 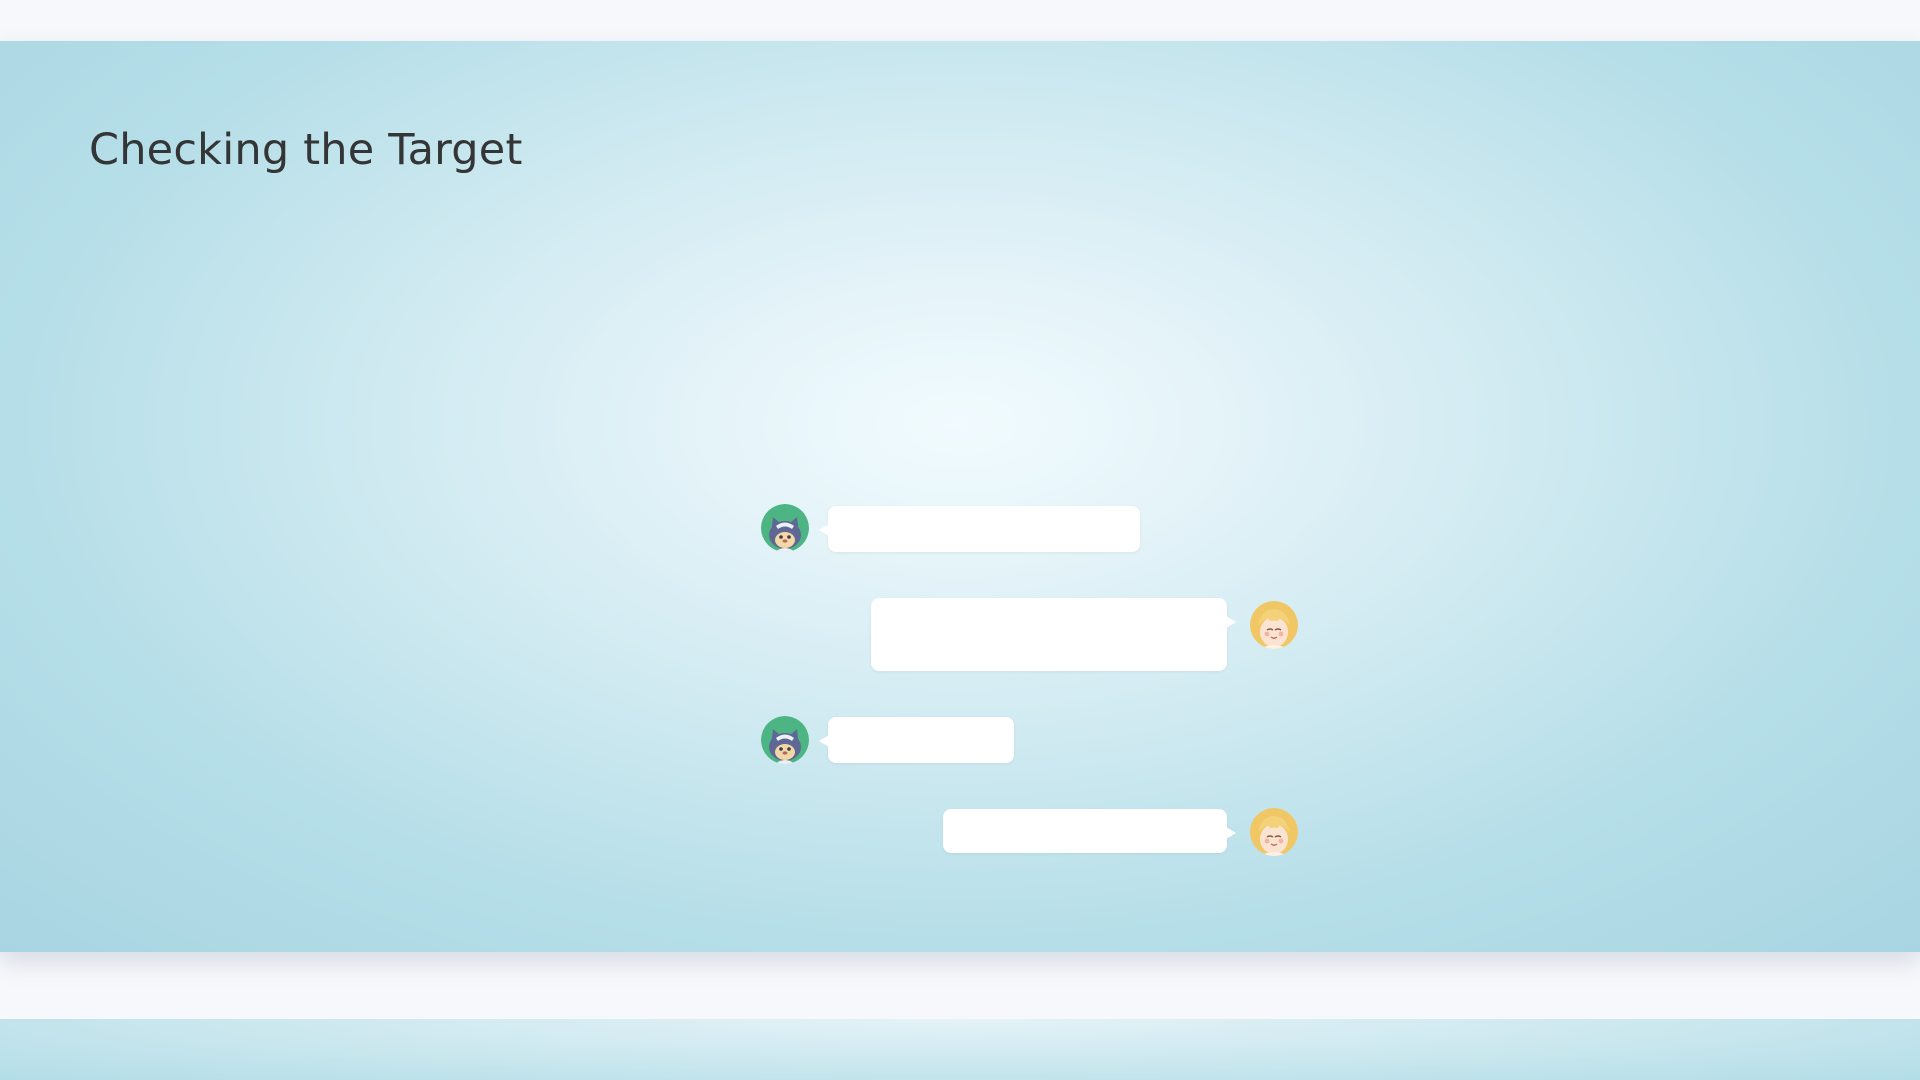 What do you see at coordinates (960, 1049) in the screenshot?
I see `slide-next-preview` at bounding box center [960, 1049].